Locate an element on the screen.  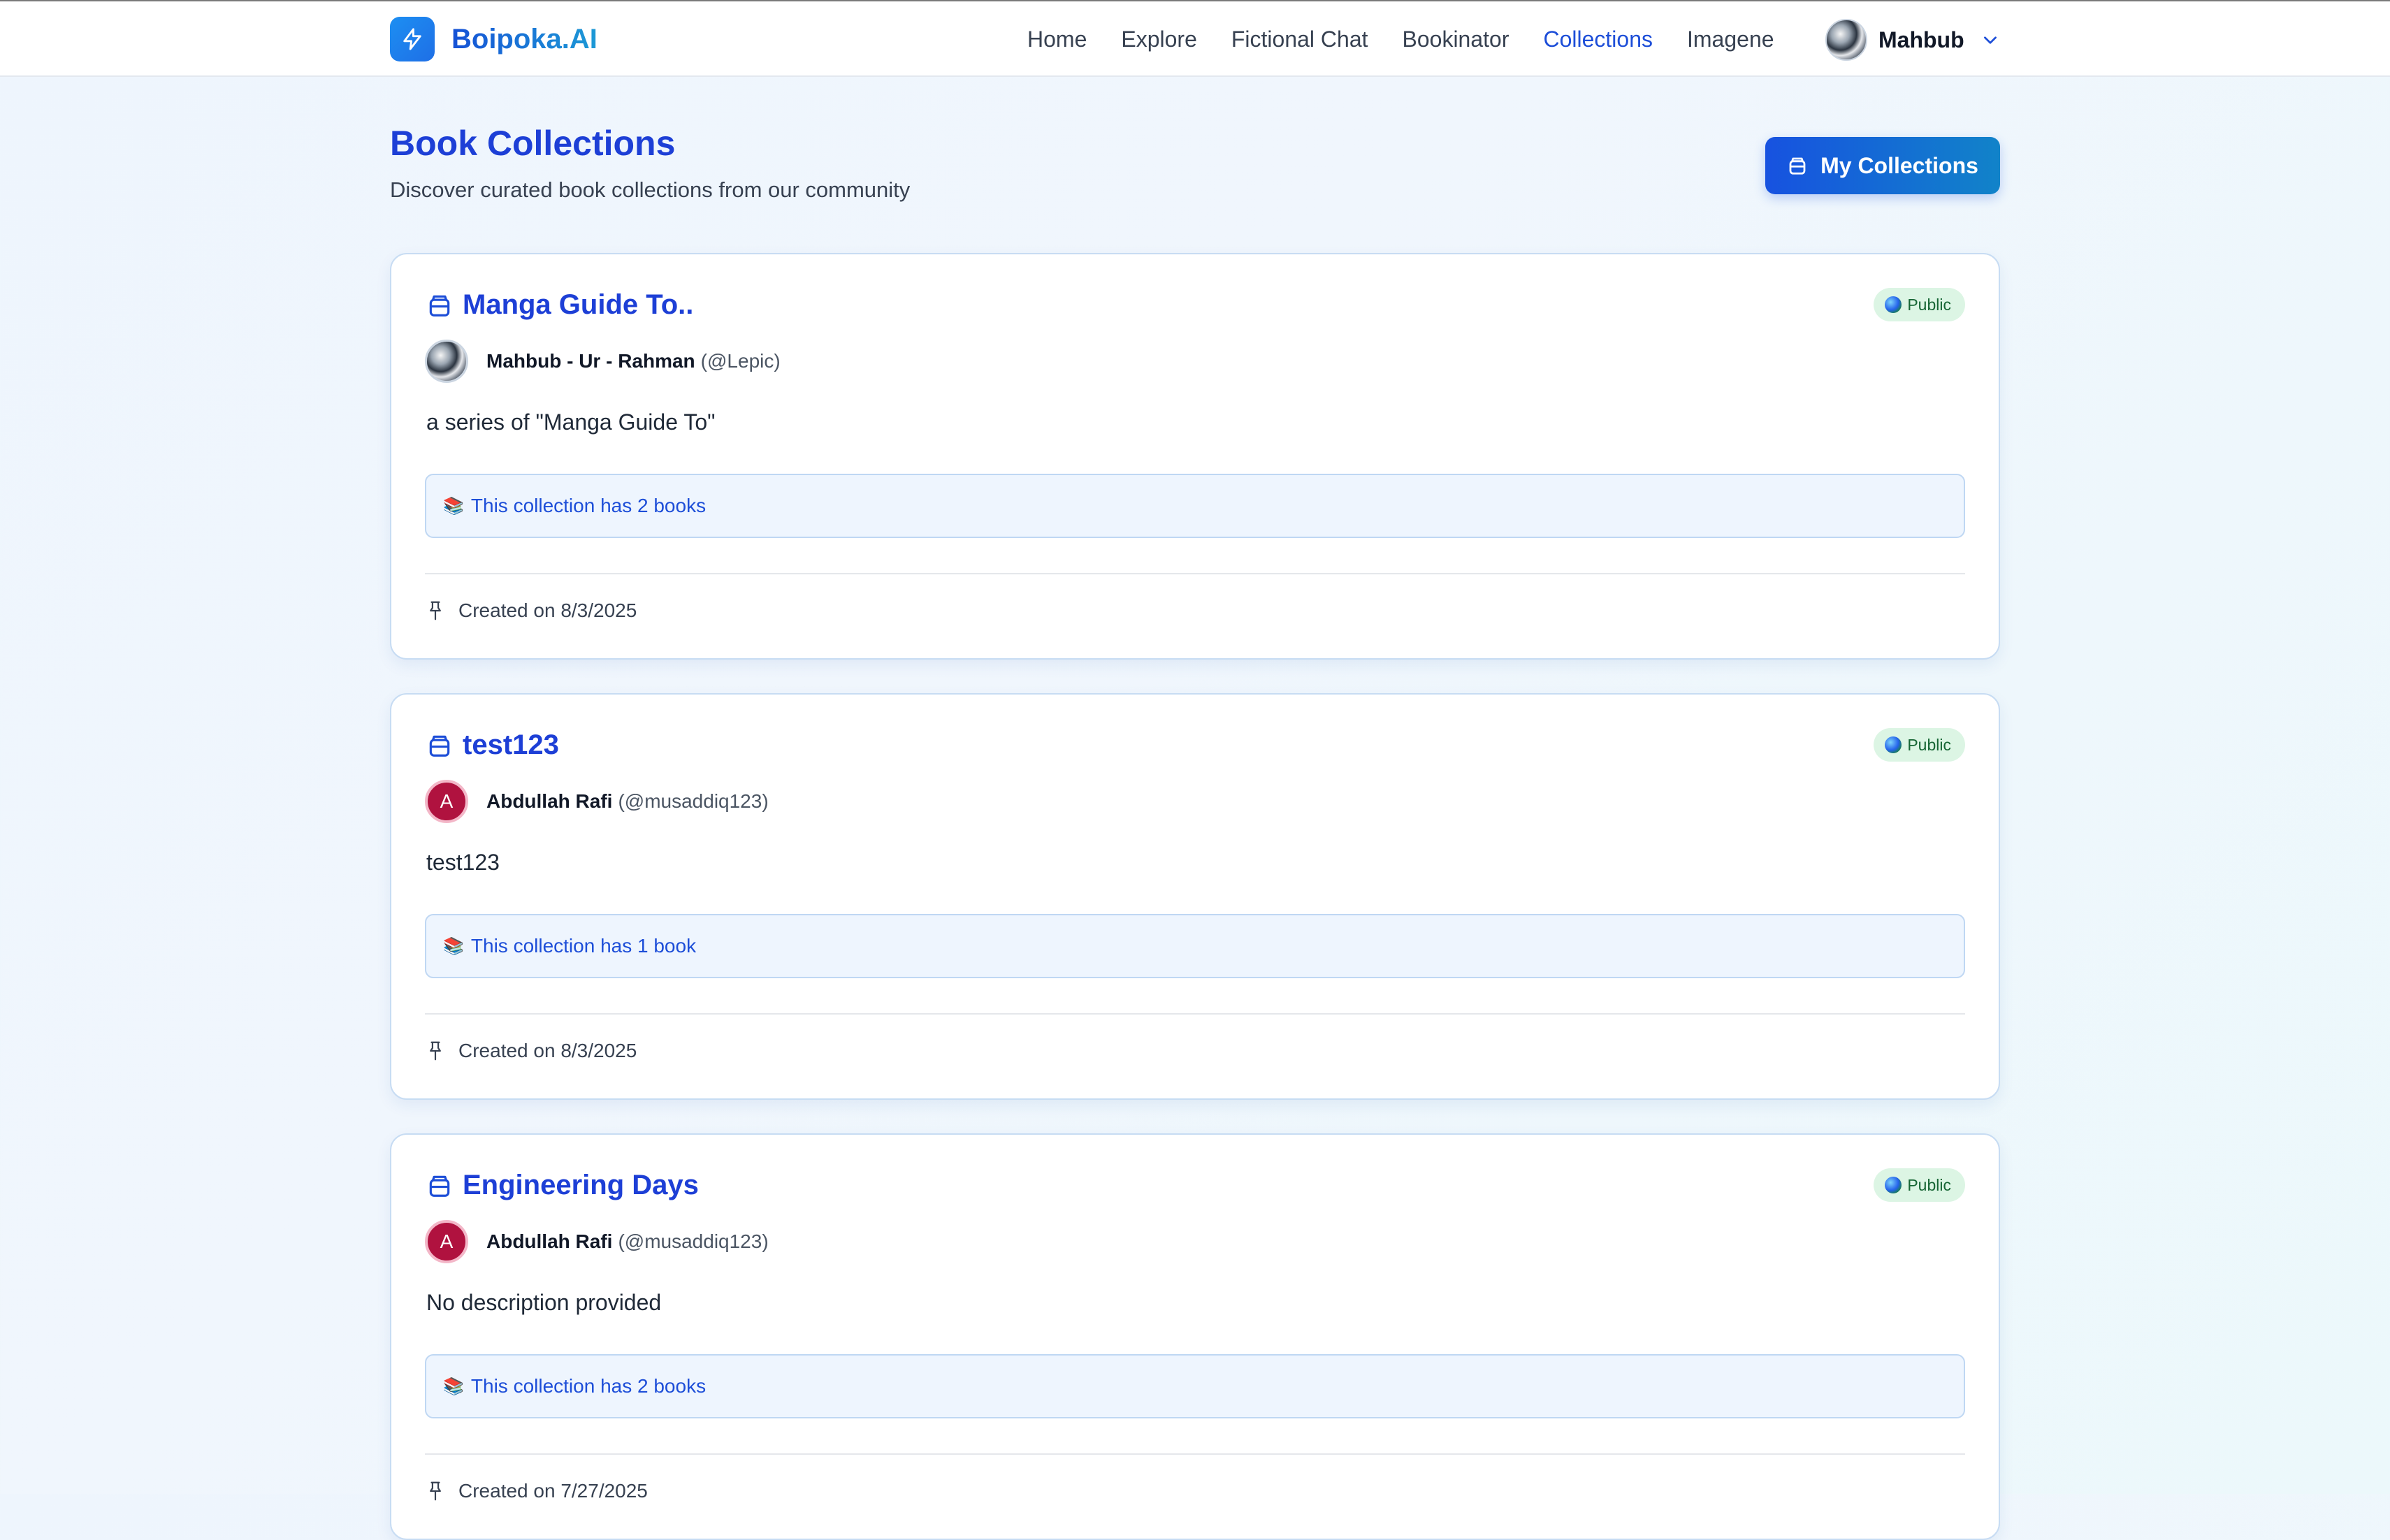
author-row: Mahbub - Ur - Rahman (@Lepic) is located at coordinates (603, 361).